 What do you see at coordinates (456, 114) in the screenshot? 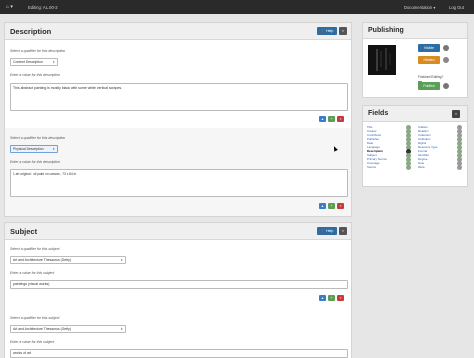
I see `fields-close-button: ×` at bounding box center [456, 114].